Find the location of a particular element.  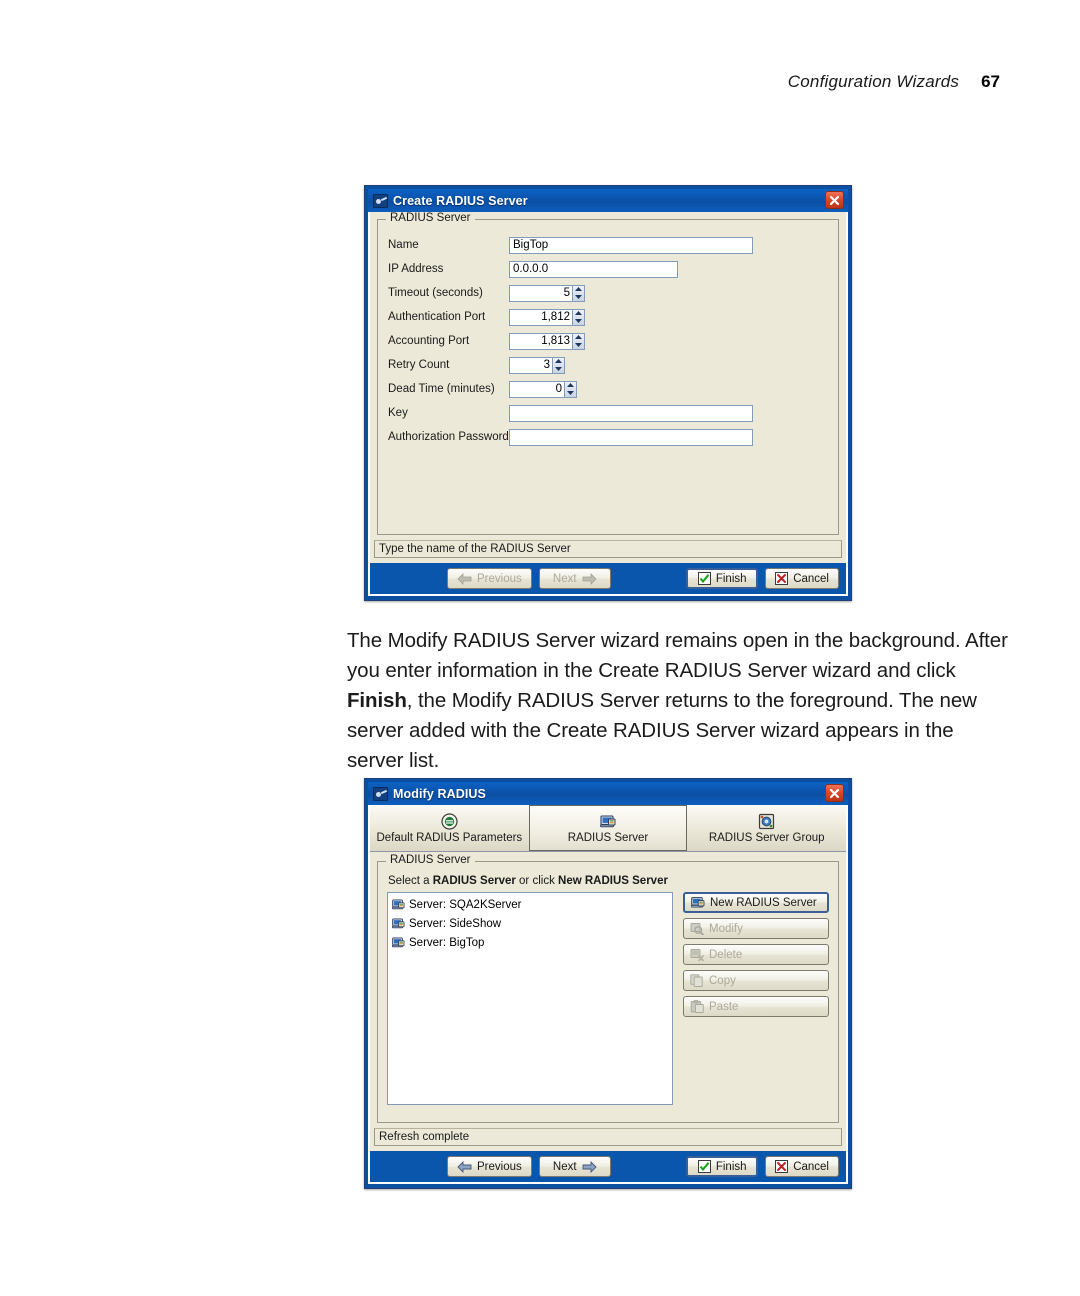

delete-icon is located at coordinates (697, 954).